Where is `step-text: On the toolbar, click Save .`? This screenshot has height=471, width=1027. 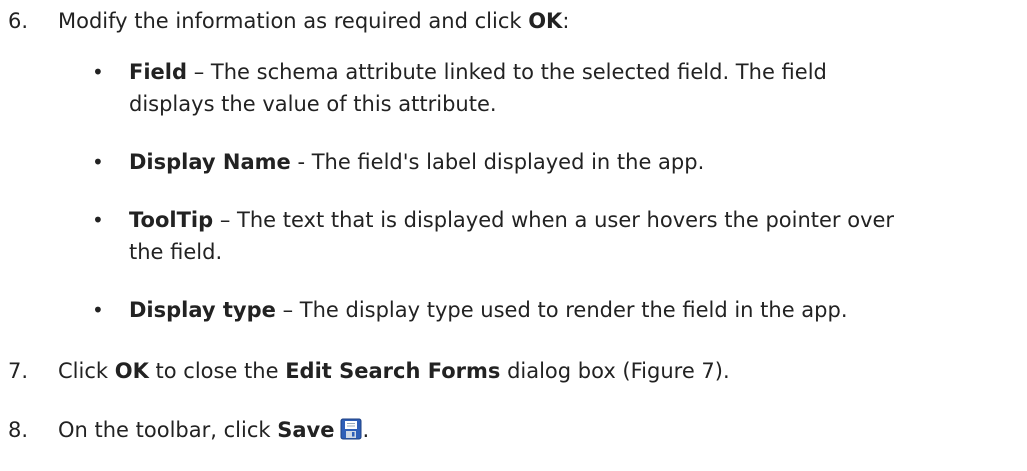 step-text: On the toolbar, click Save . is located at coordinates (213, 431).